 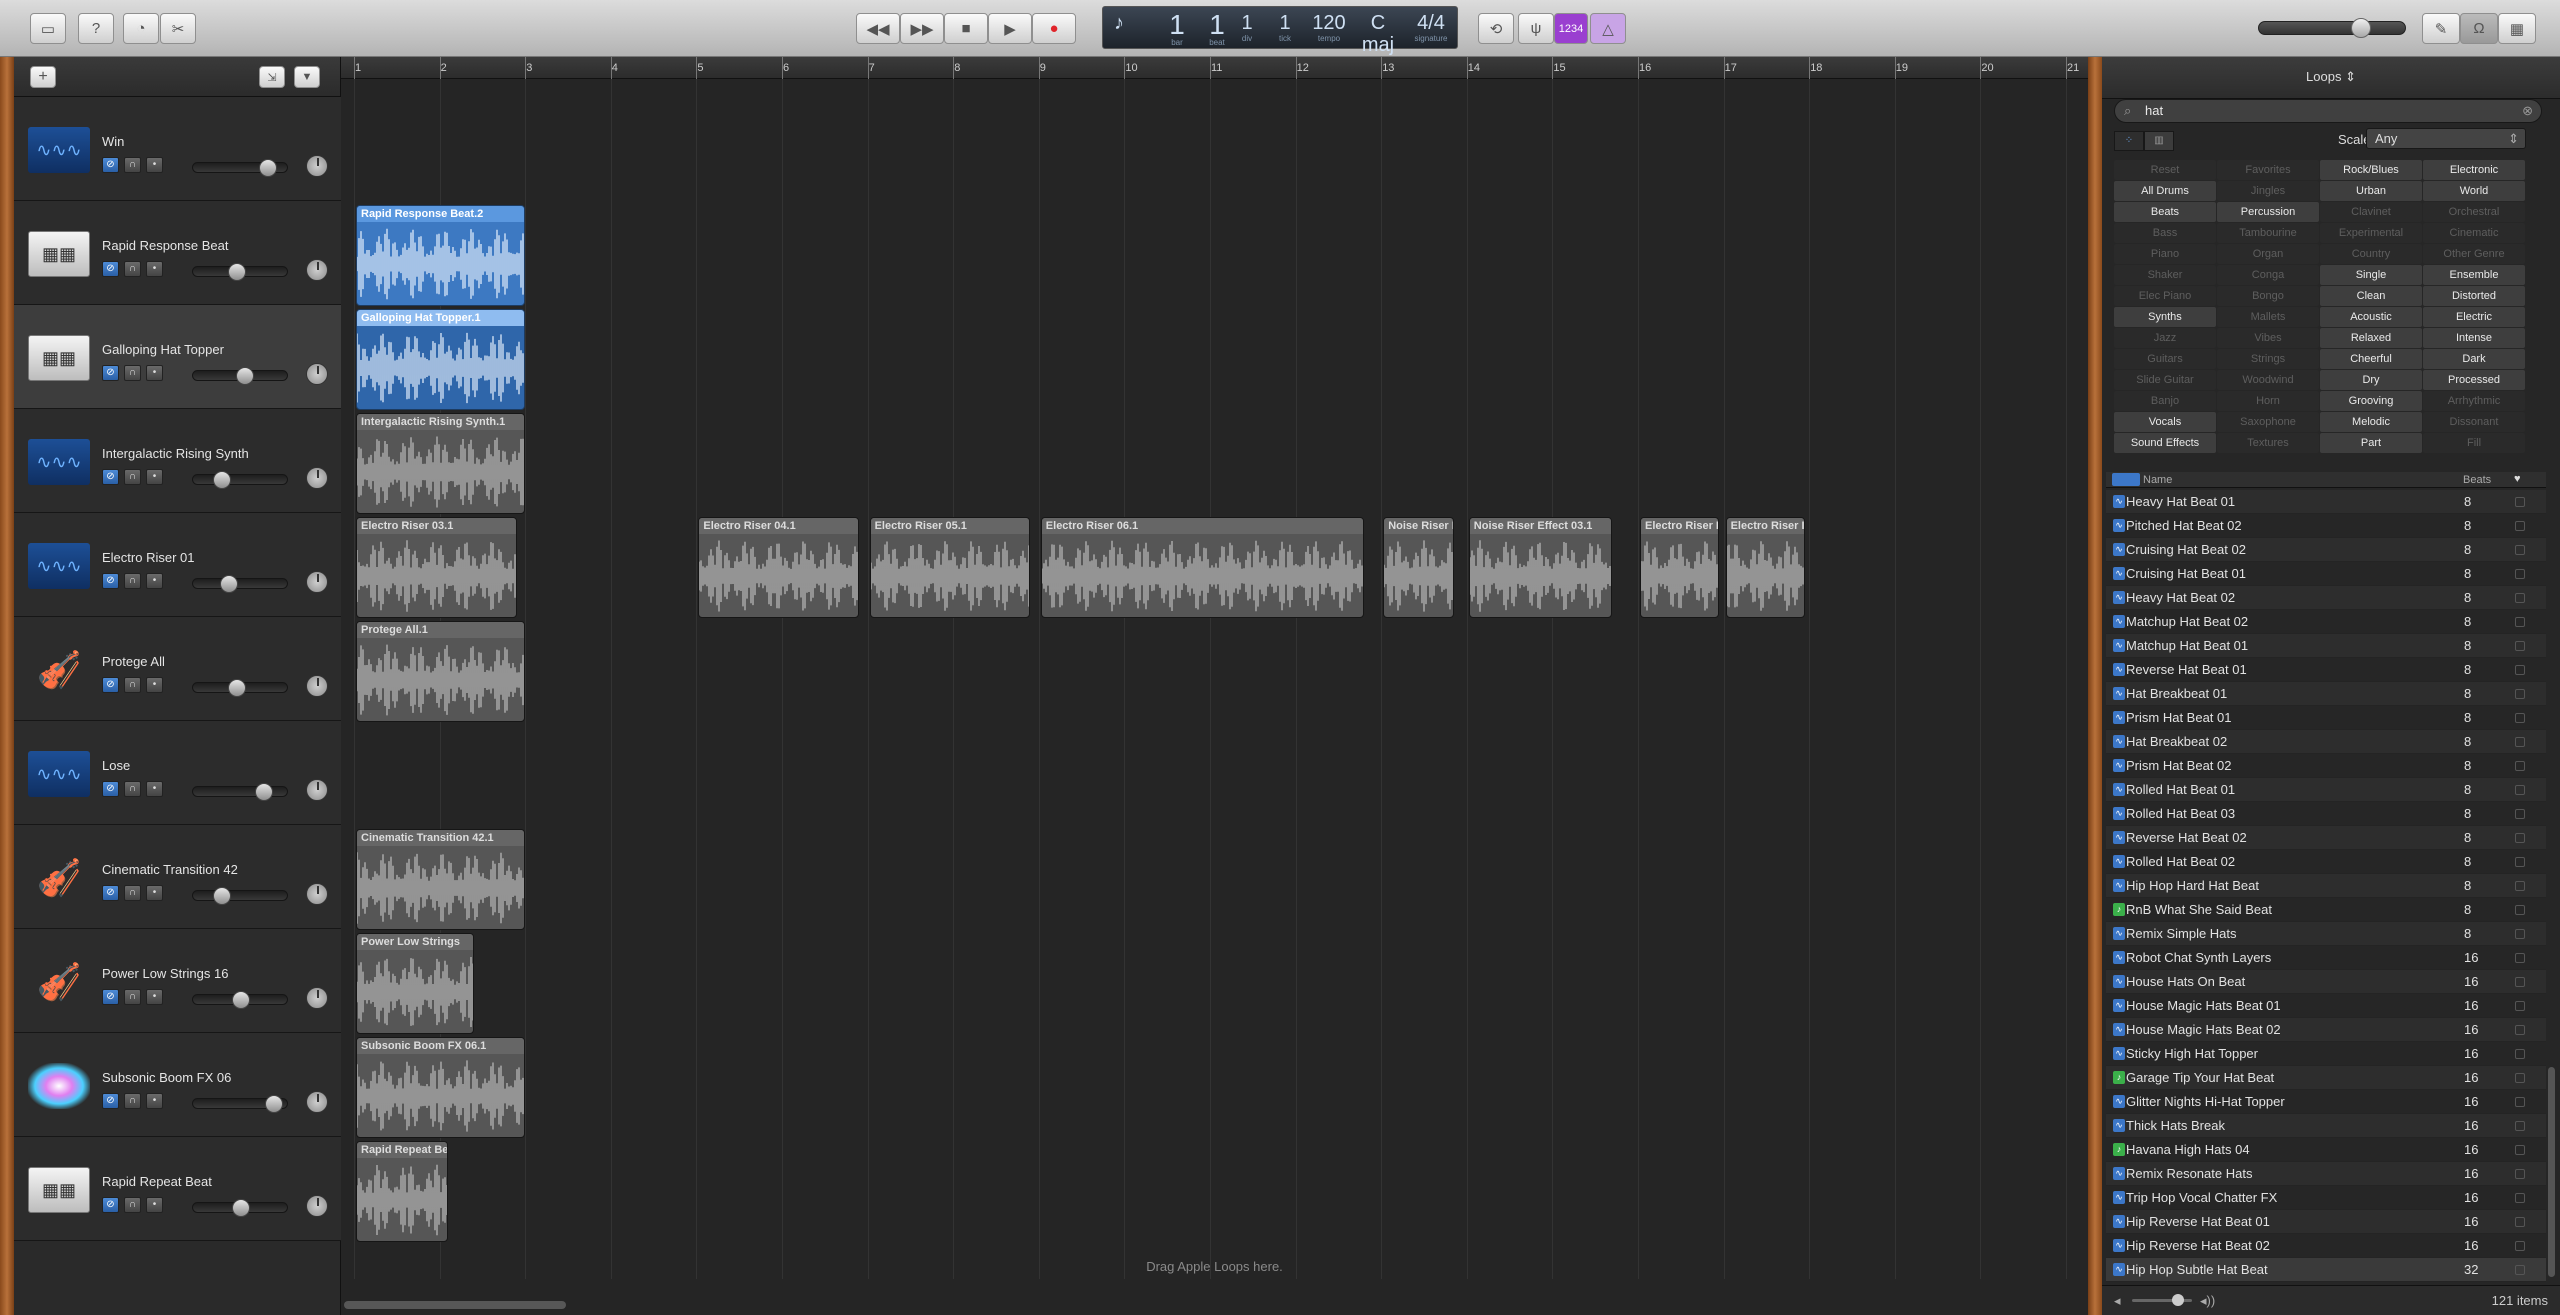 I want to click on keyword-button: Orchestral, so click(x=2474, y=212).